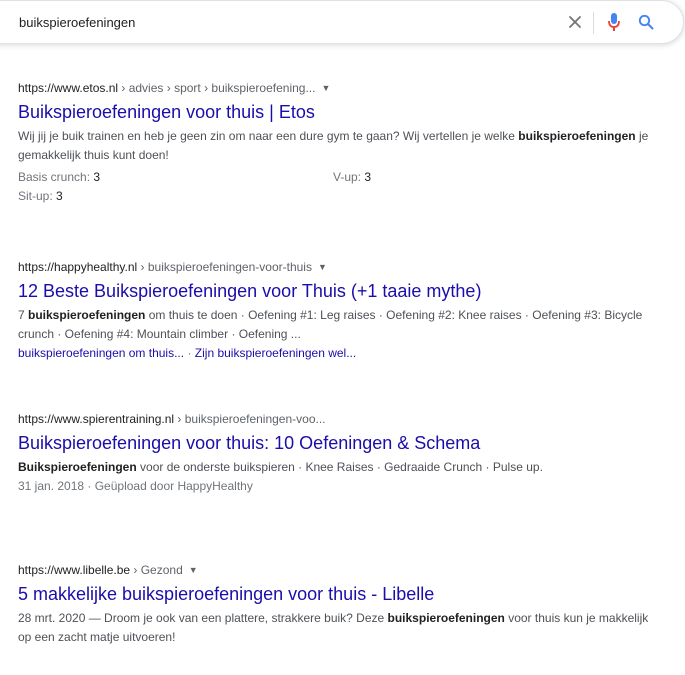 Image resolution: width=685 pixels, height=675 pixels. I want to click on search-bar, so click(342, 22).